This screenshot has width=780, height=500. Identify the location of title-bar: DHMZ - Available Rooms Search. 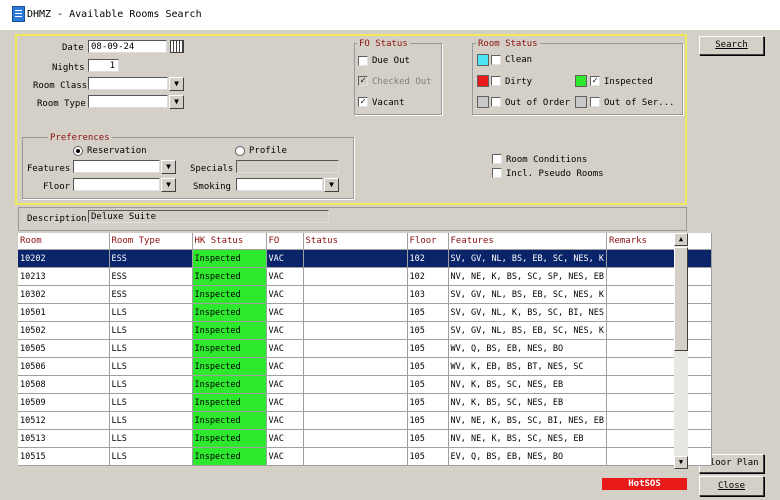
(390, 15).